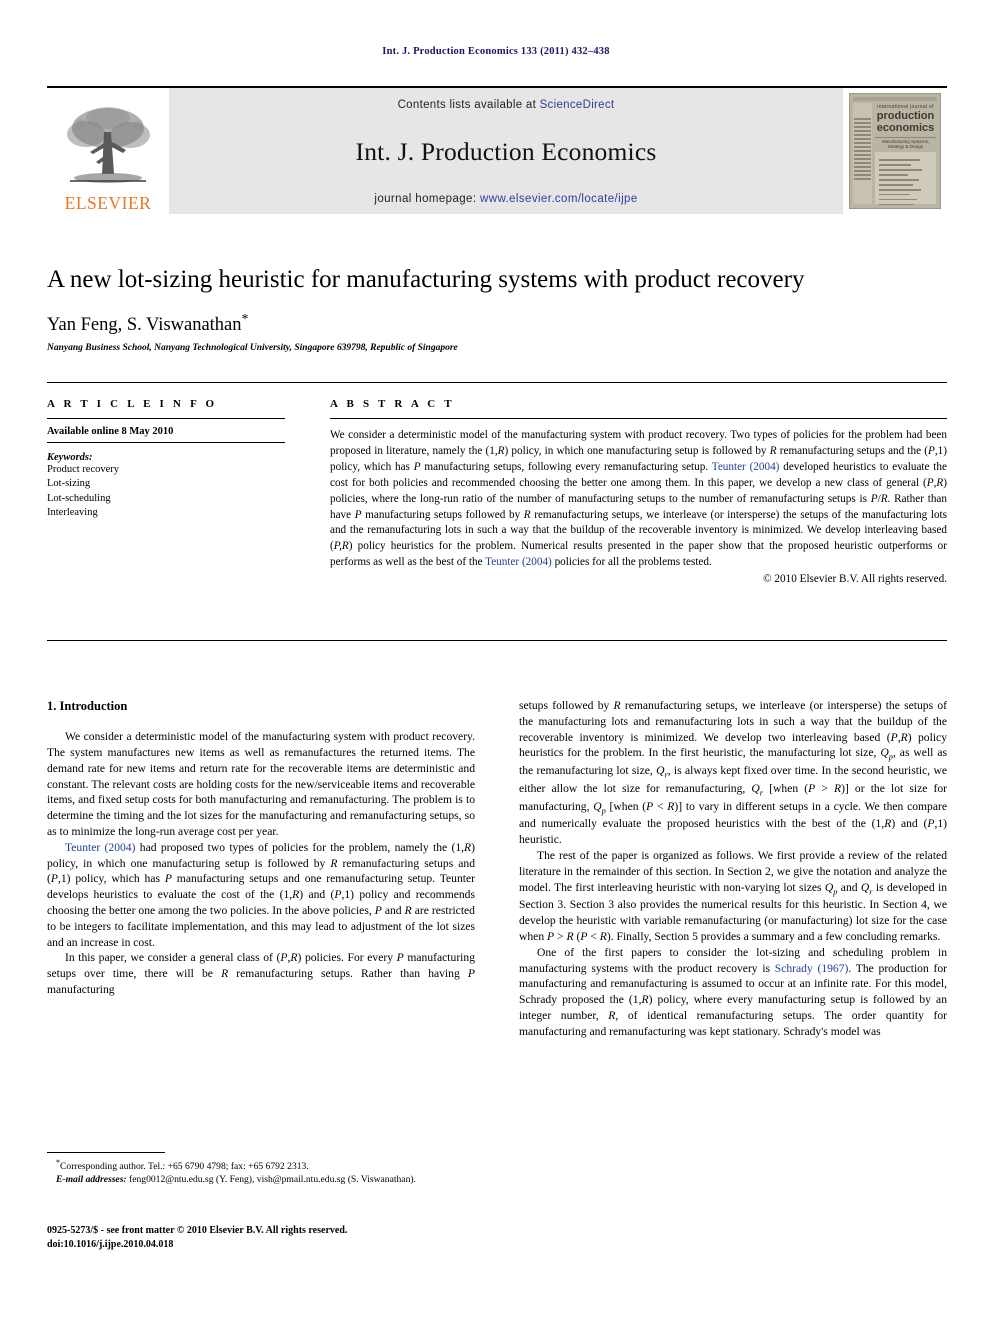  What do you see at coordinates (392, 404) in the screenshot?
I see `abstract-heading: A B S T R A C T` at bounding box center [392, 404].